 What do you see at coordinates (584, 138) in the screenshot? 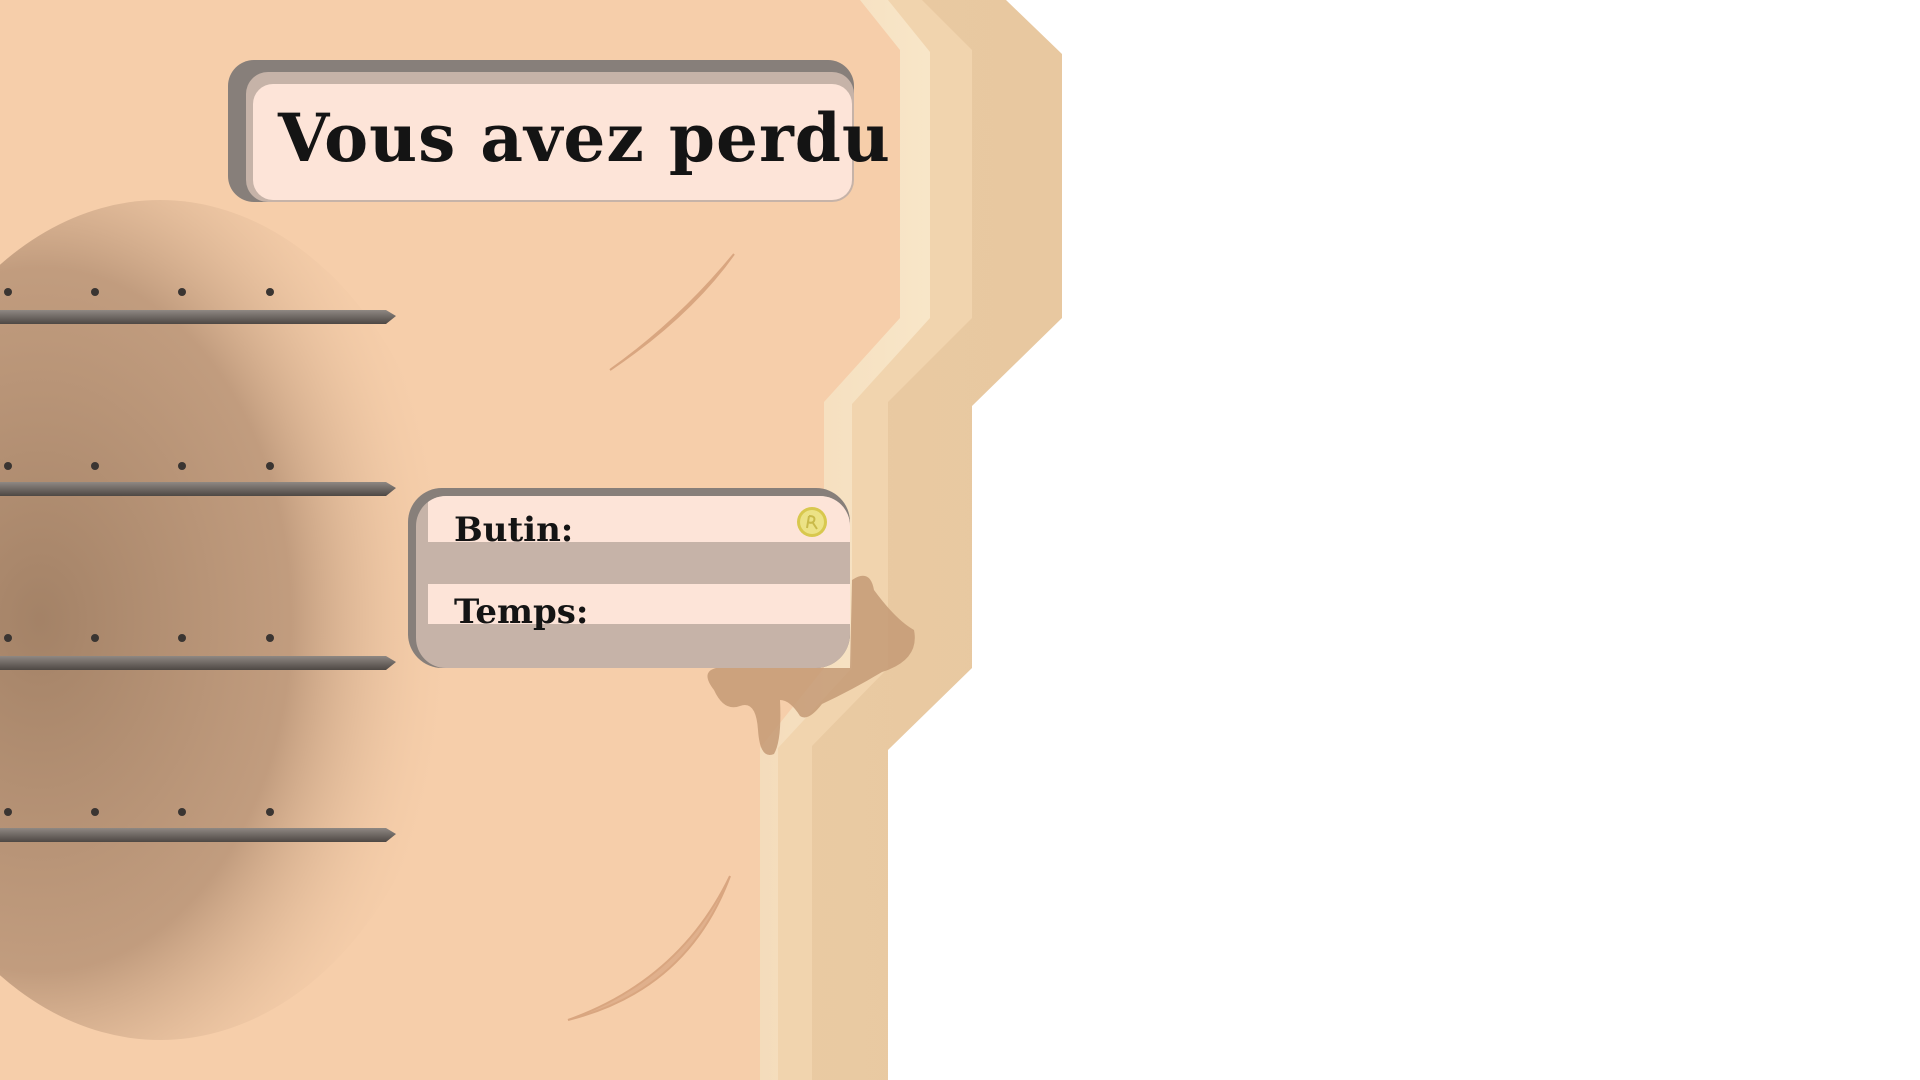
I see `game-over-title: Vous avez perdu` at bounding box center [584, 138].